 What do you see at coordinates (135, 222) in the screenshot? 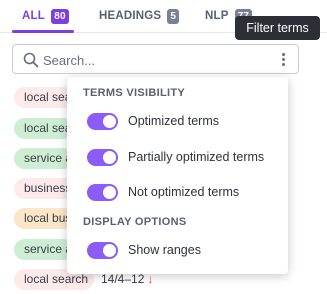
I see `section-title-display: DISPLAY OPTIONS` at bounding box center [135, 222].